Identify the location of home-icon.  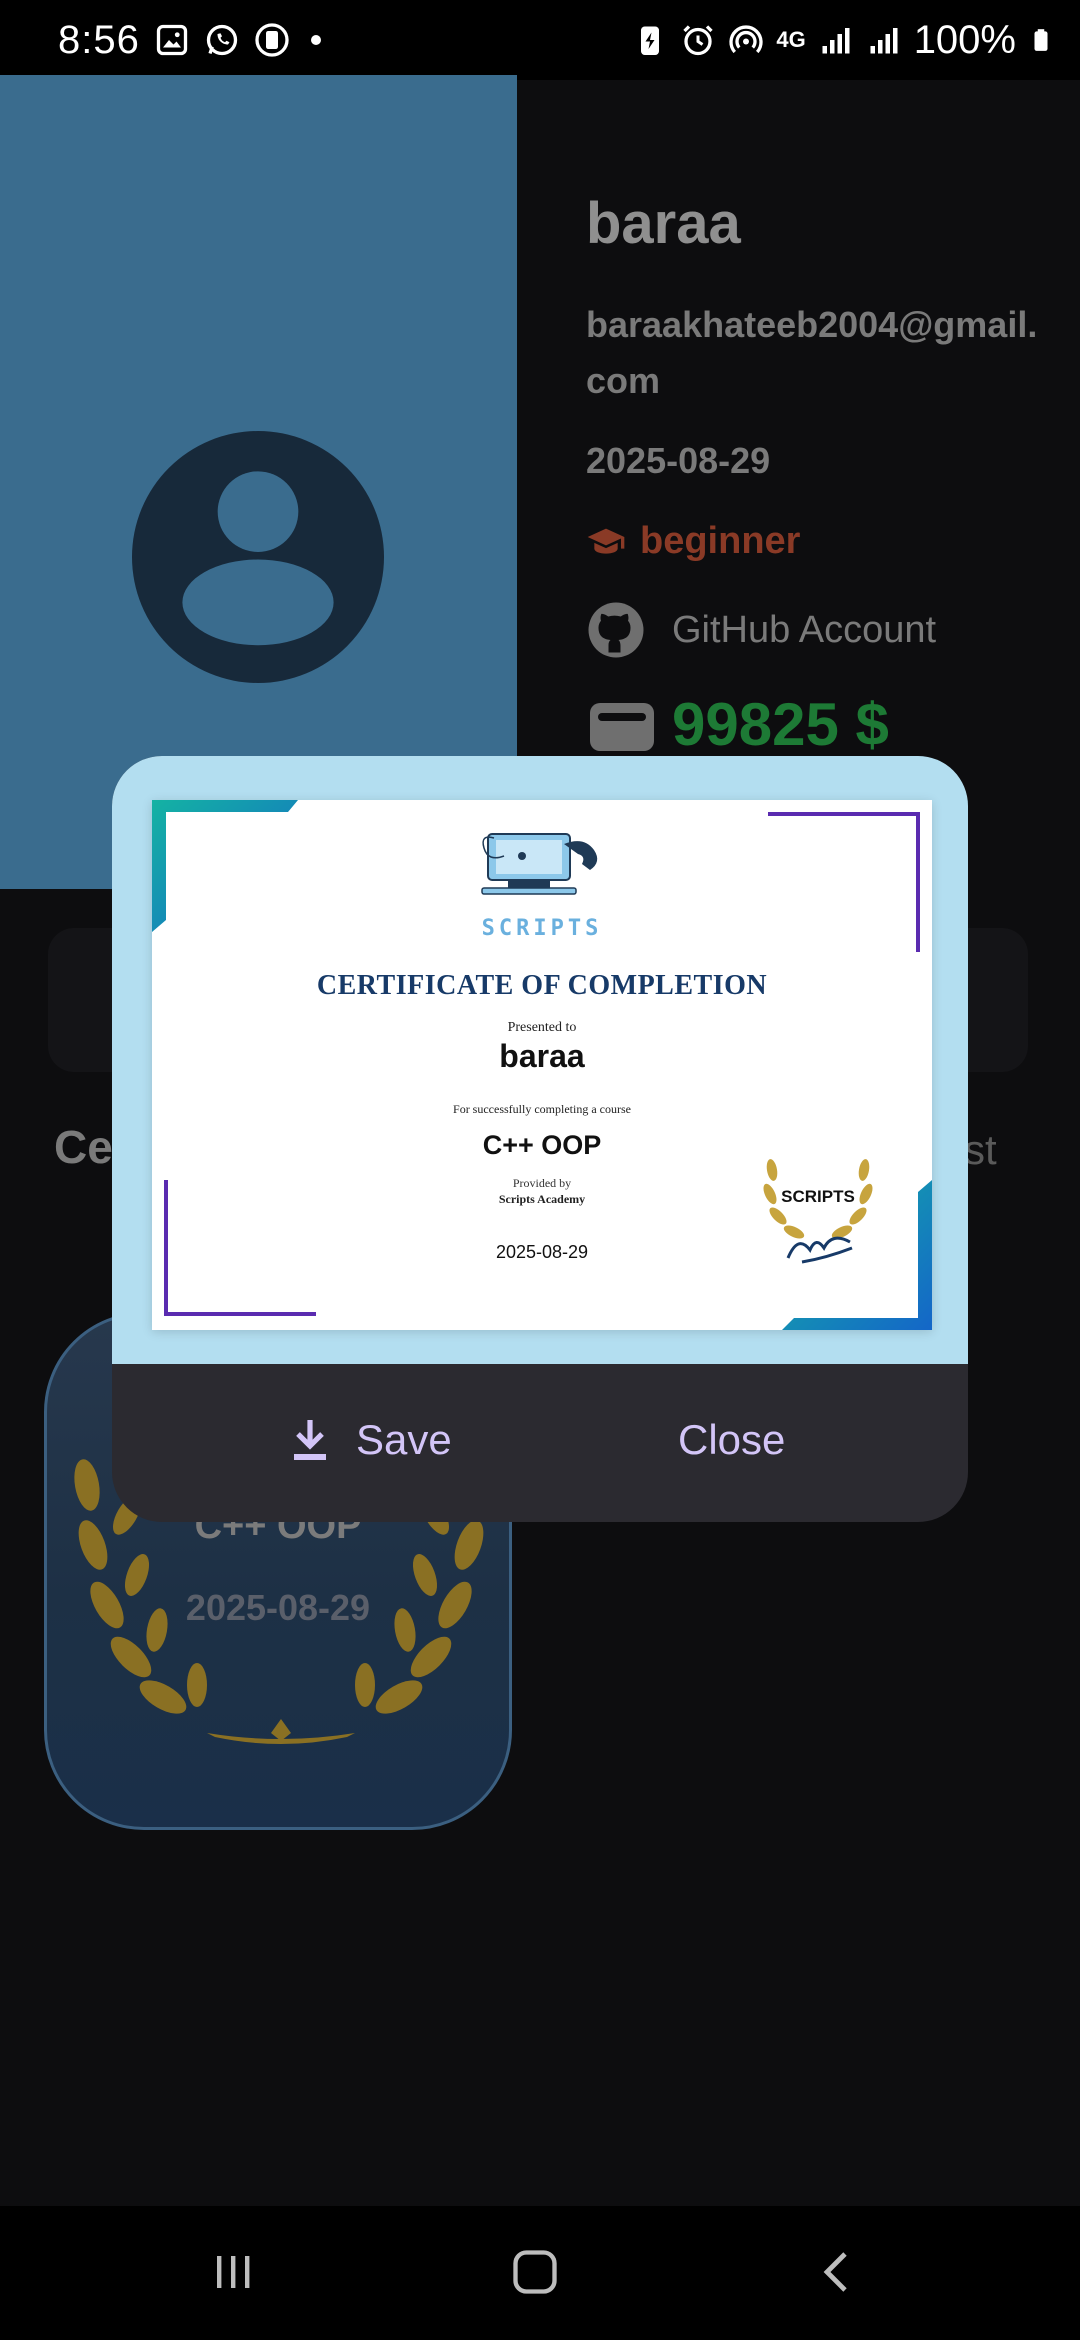
(535, 2272).